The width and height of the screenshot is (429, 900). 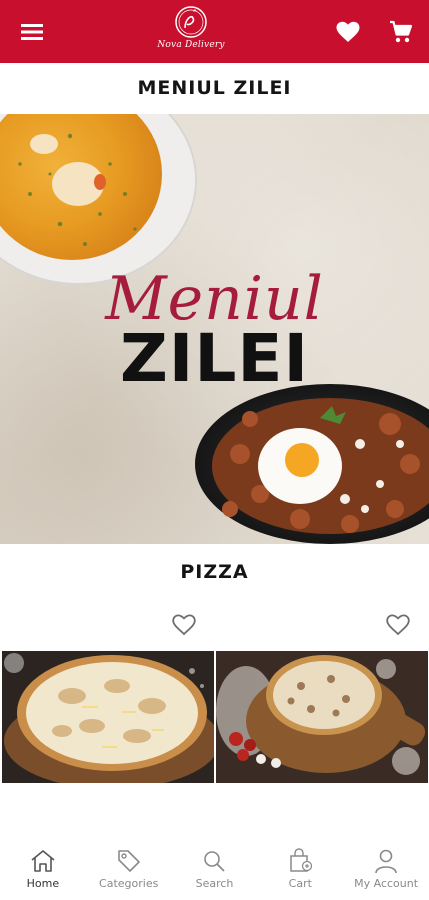 What do you see at coordinates (191, 22) in the screenshot?
I see `logo-emblem-icon` at bounding box center [191, 22].